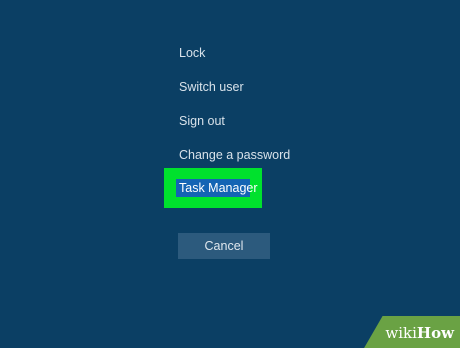  Describe the element at coordinates (224, 246) in the screenshot. I see `cancel-button: Cancel` at that location.